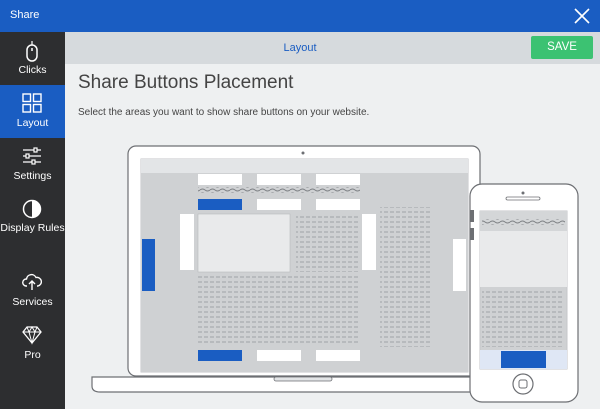 This screenshot has width=600, height=409. I want to click on right-sidebar-share-area, so click(369, 242).